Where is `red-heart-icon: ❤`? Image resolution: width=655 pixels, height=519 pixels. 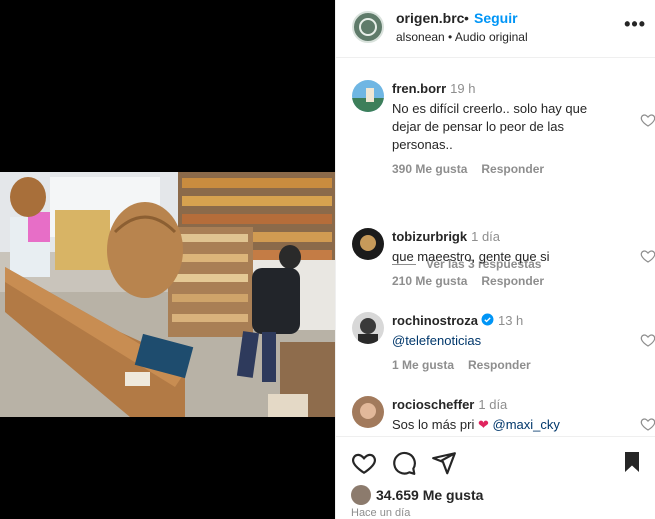
red-heart-icon: ❤ is located at coordinates (483, 424).